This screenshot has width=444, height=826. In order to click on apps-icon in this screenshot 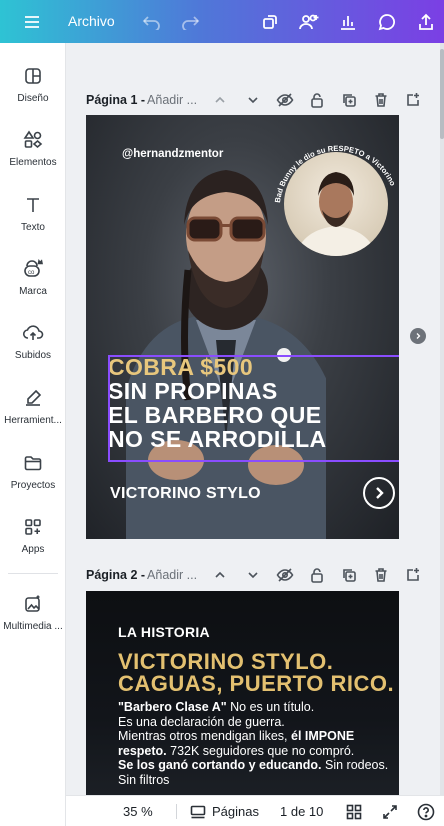, I will do `click(33, 527)`.